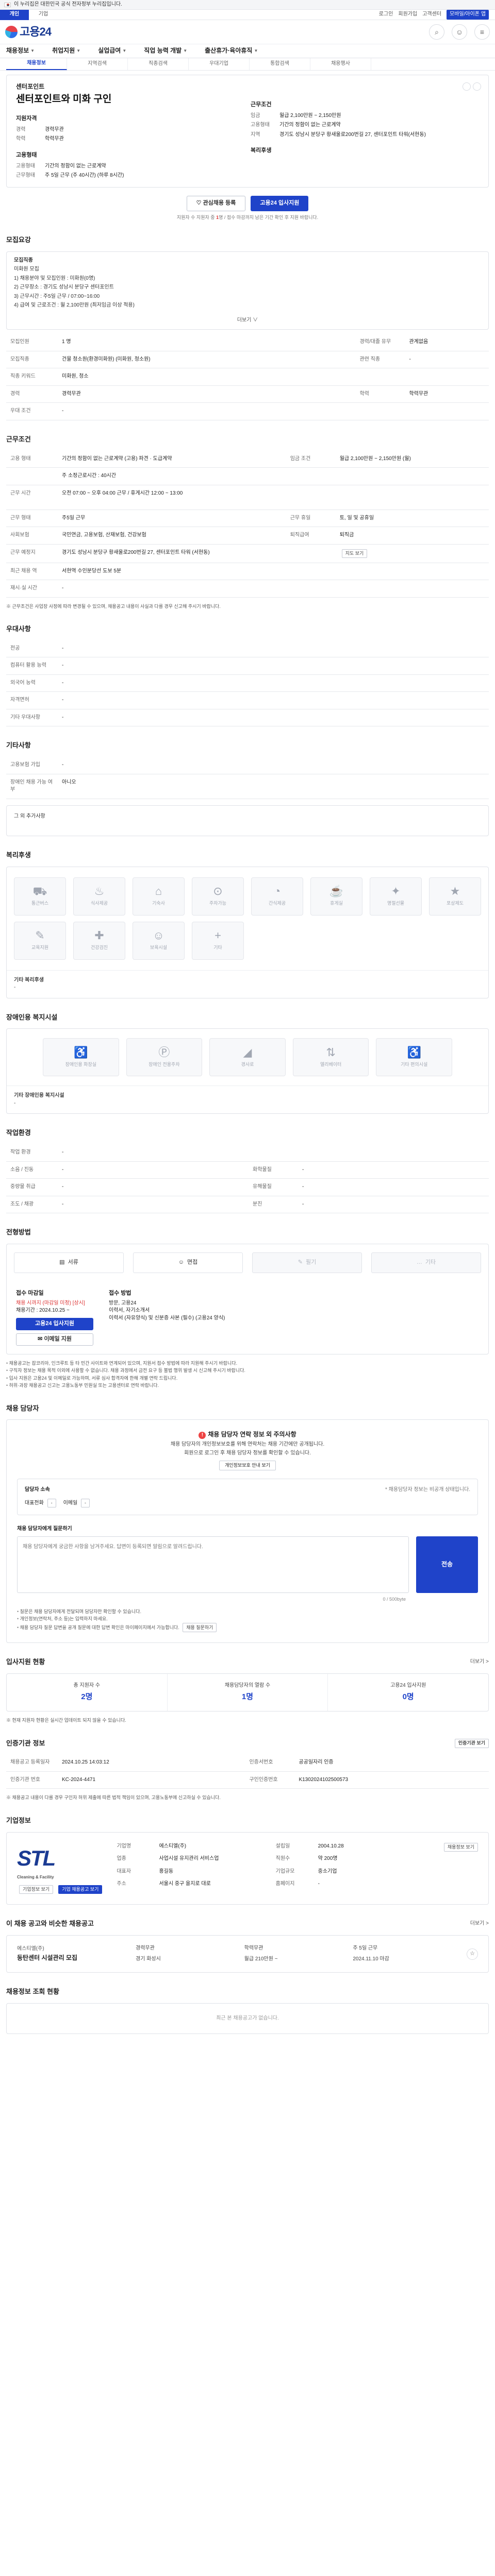  Describe the element at coordinates (80, 1889) in the screenshot. I see `company-jobs-button: 기업 채용공고 보기` at that location.